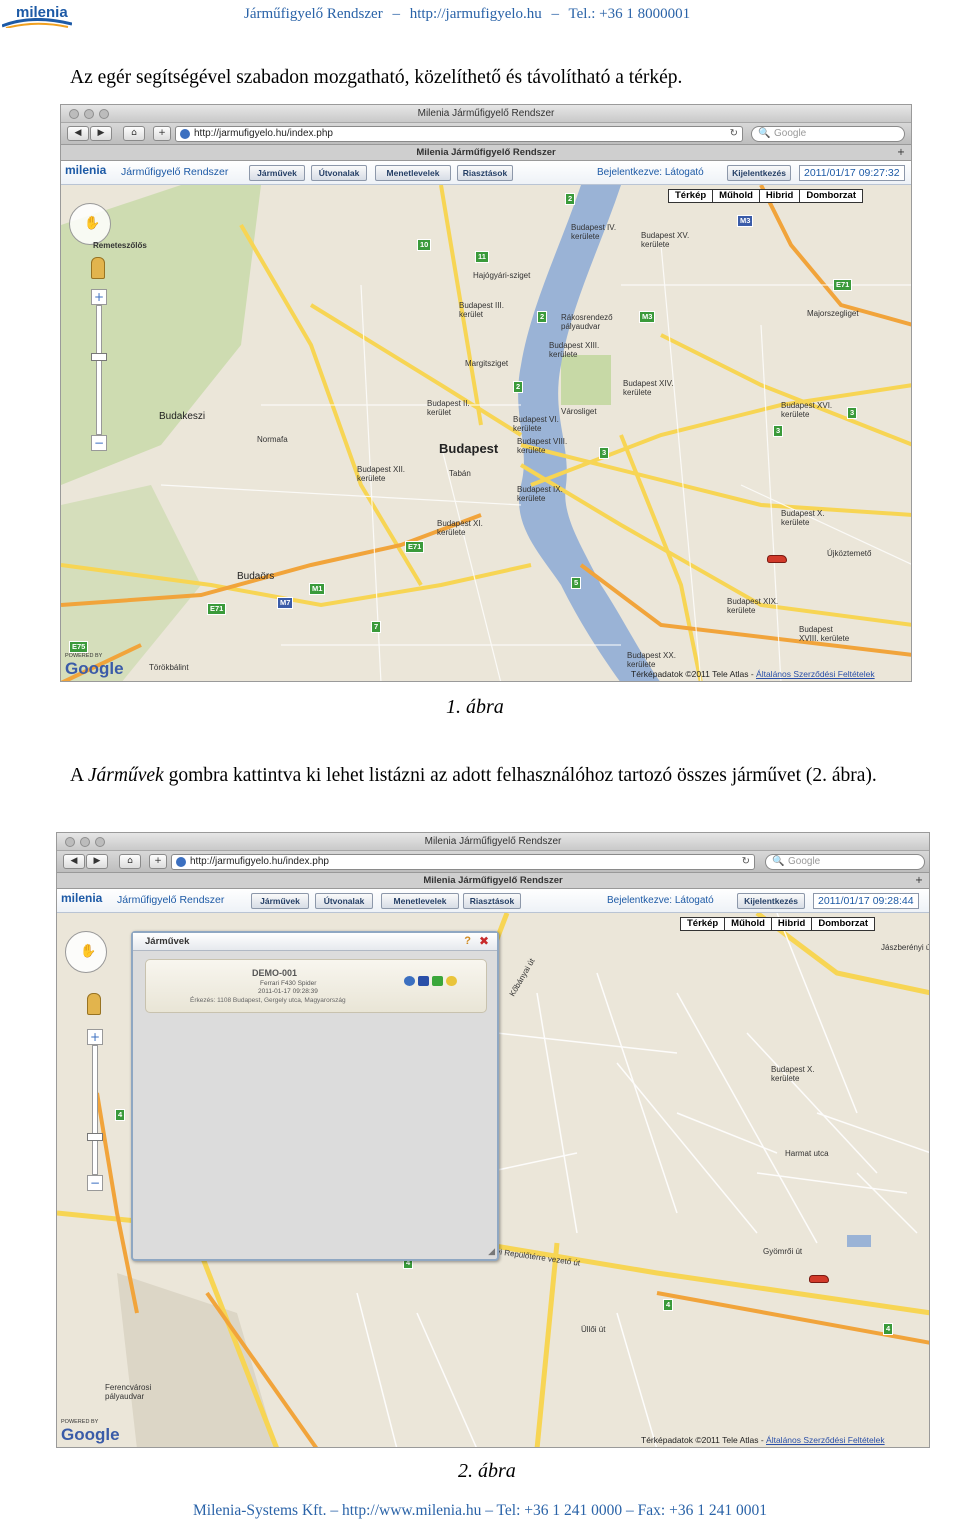  What do you see at coordinates (451, 981) in the screenshot?
I see `status-yellow-icon` at bounding box center [451, 981].